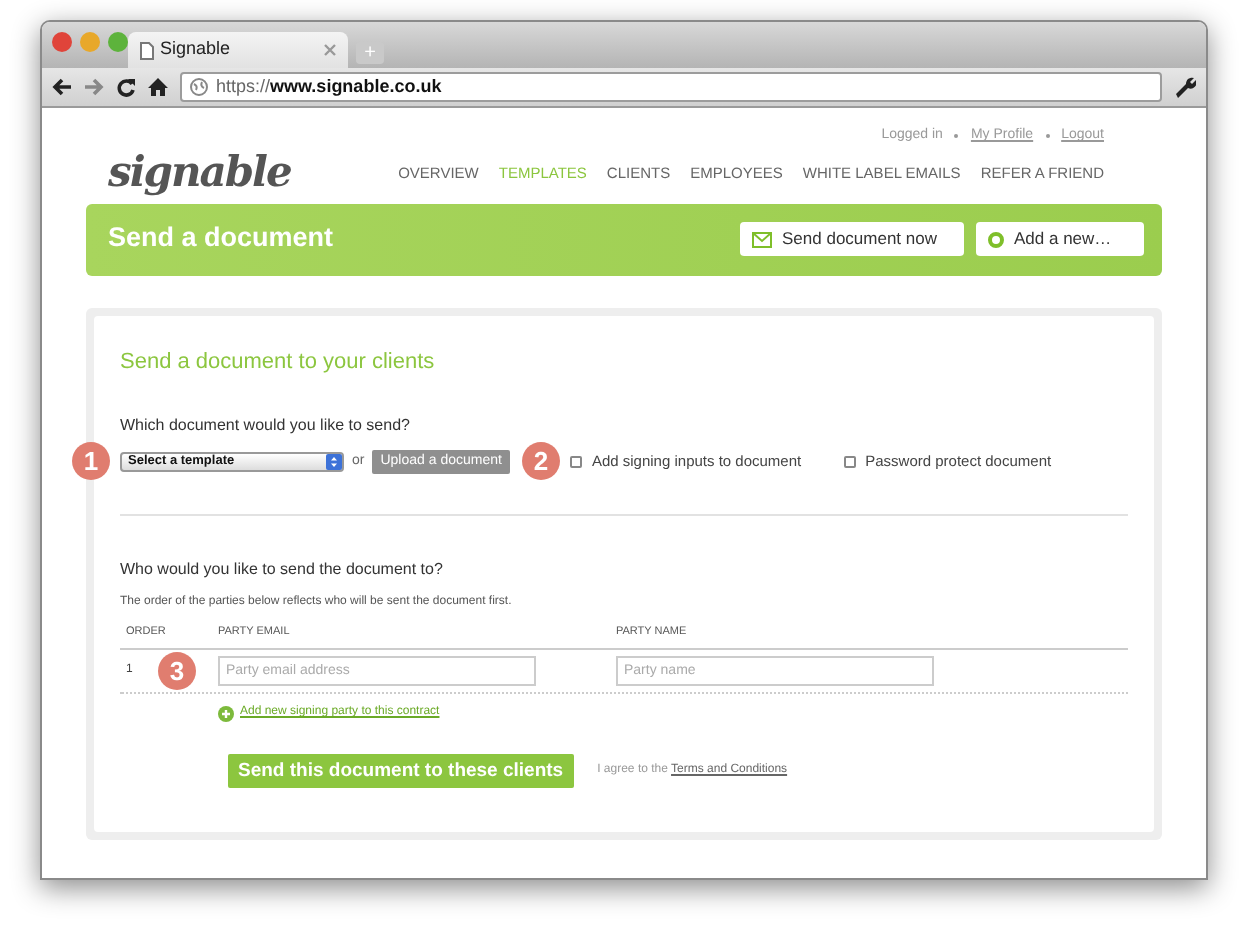  What do you see at coordinates (238, 50) in the screenshot?
I see `browser-tab: Signable` at bounding box center [238, 50].